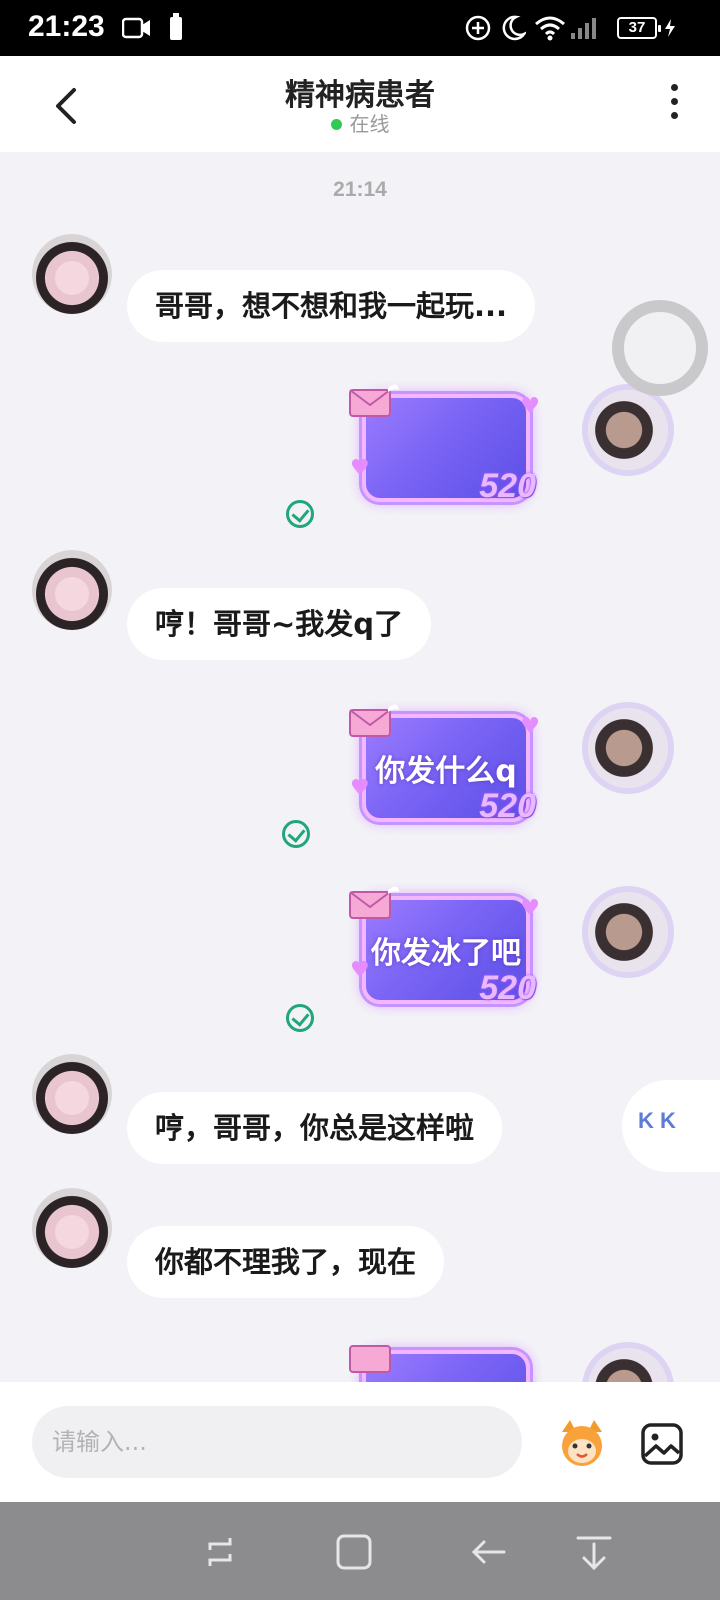 Image resolution: width=720 pixels, height=1600 pixels. Describe the element at coordinates (444, 946) in the screenshot. I see `outgoing-gift-card: 你发冰了吧 ♥ ♥ 520` at that location.